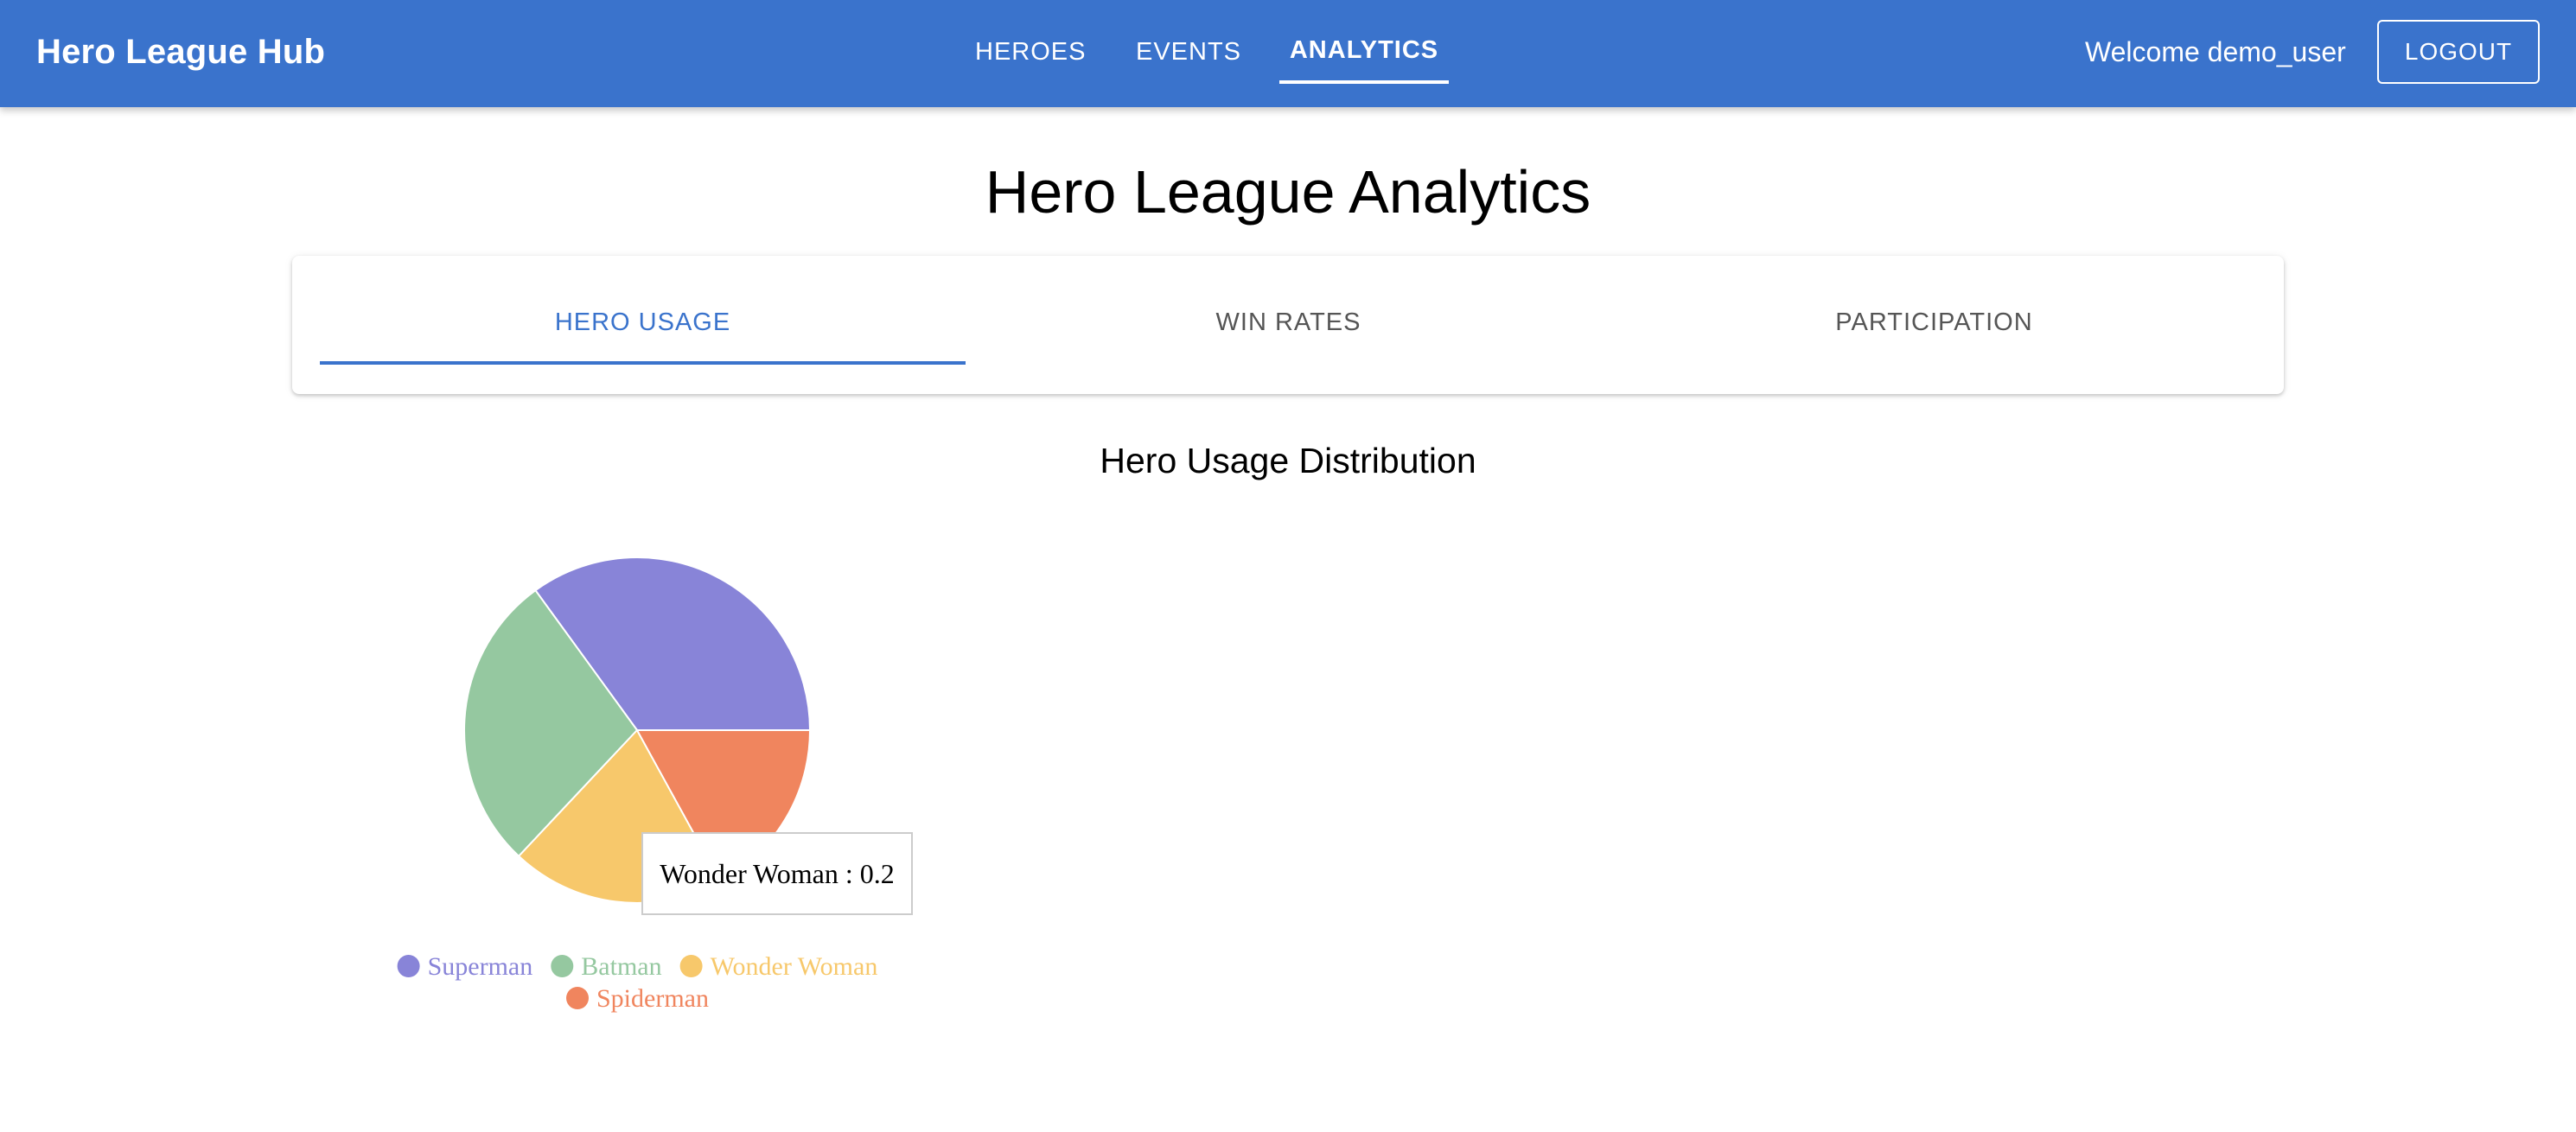 This screenshot has height=1132, width=2576. What do you see at coordinates (1364, 53) in the screenshot?
I see `nav-analytics: ANALYTICS` at bounding box center [1364, 53].